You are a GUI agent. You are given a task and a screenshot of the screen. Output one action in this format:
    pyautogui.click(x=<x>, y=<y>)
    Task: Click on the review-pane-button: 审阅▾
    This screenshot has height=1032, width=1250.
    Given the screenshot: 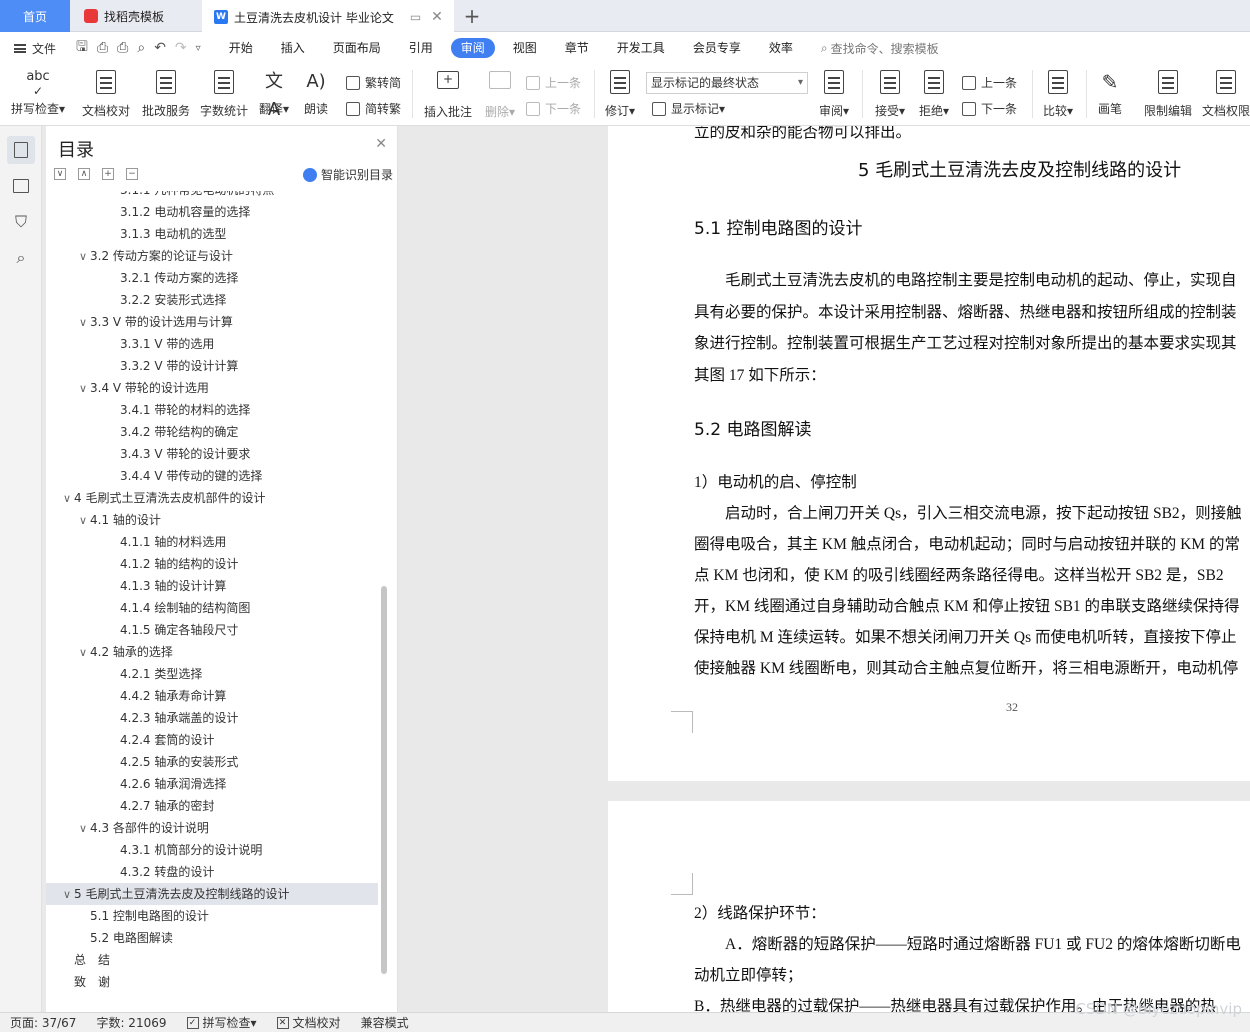 What is the action you would take?
    pyautogui.click(x=834, y=93)
    